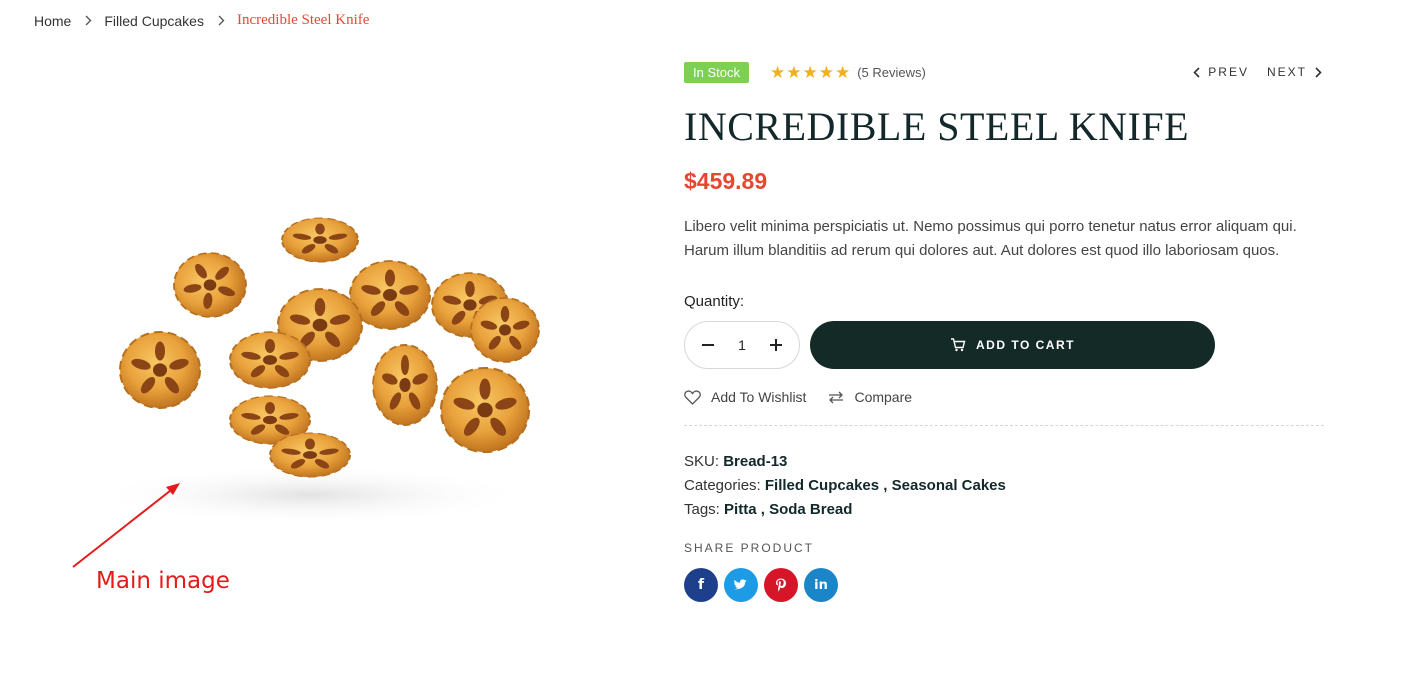  What do you see at coordinates (154, 21) in the screenshot?
I see `breadcrumb-category: Filled Cupcakes` at bounding box center [154, 21].